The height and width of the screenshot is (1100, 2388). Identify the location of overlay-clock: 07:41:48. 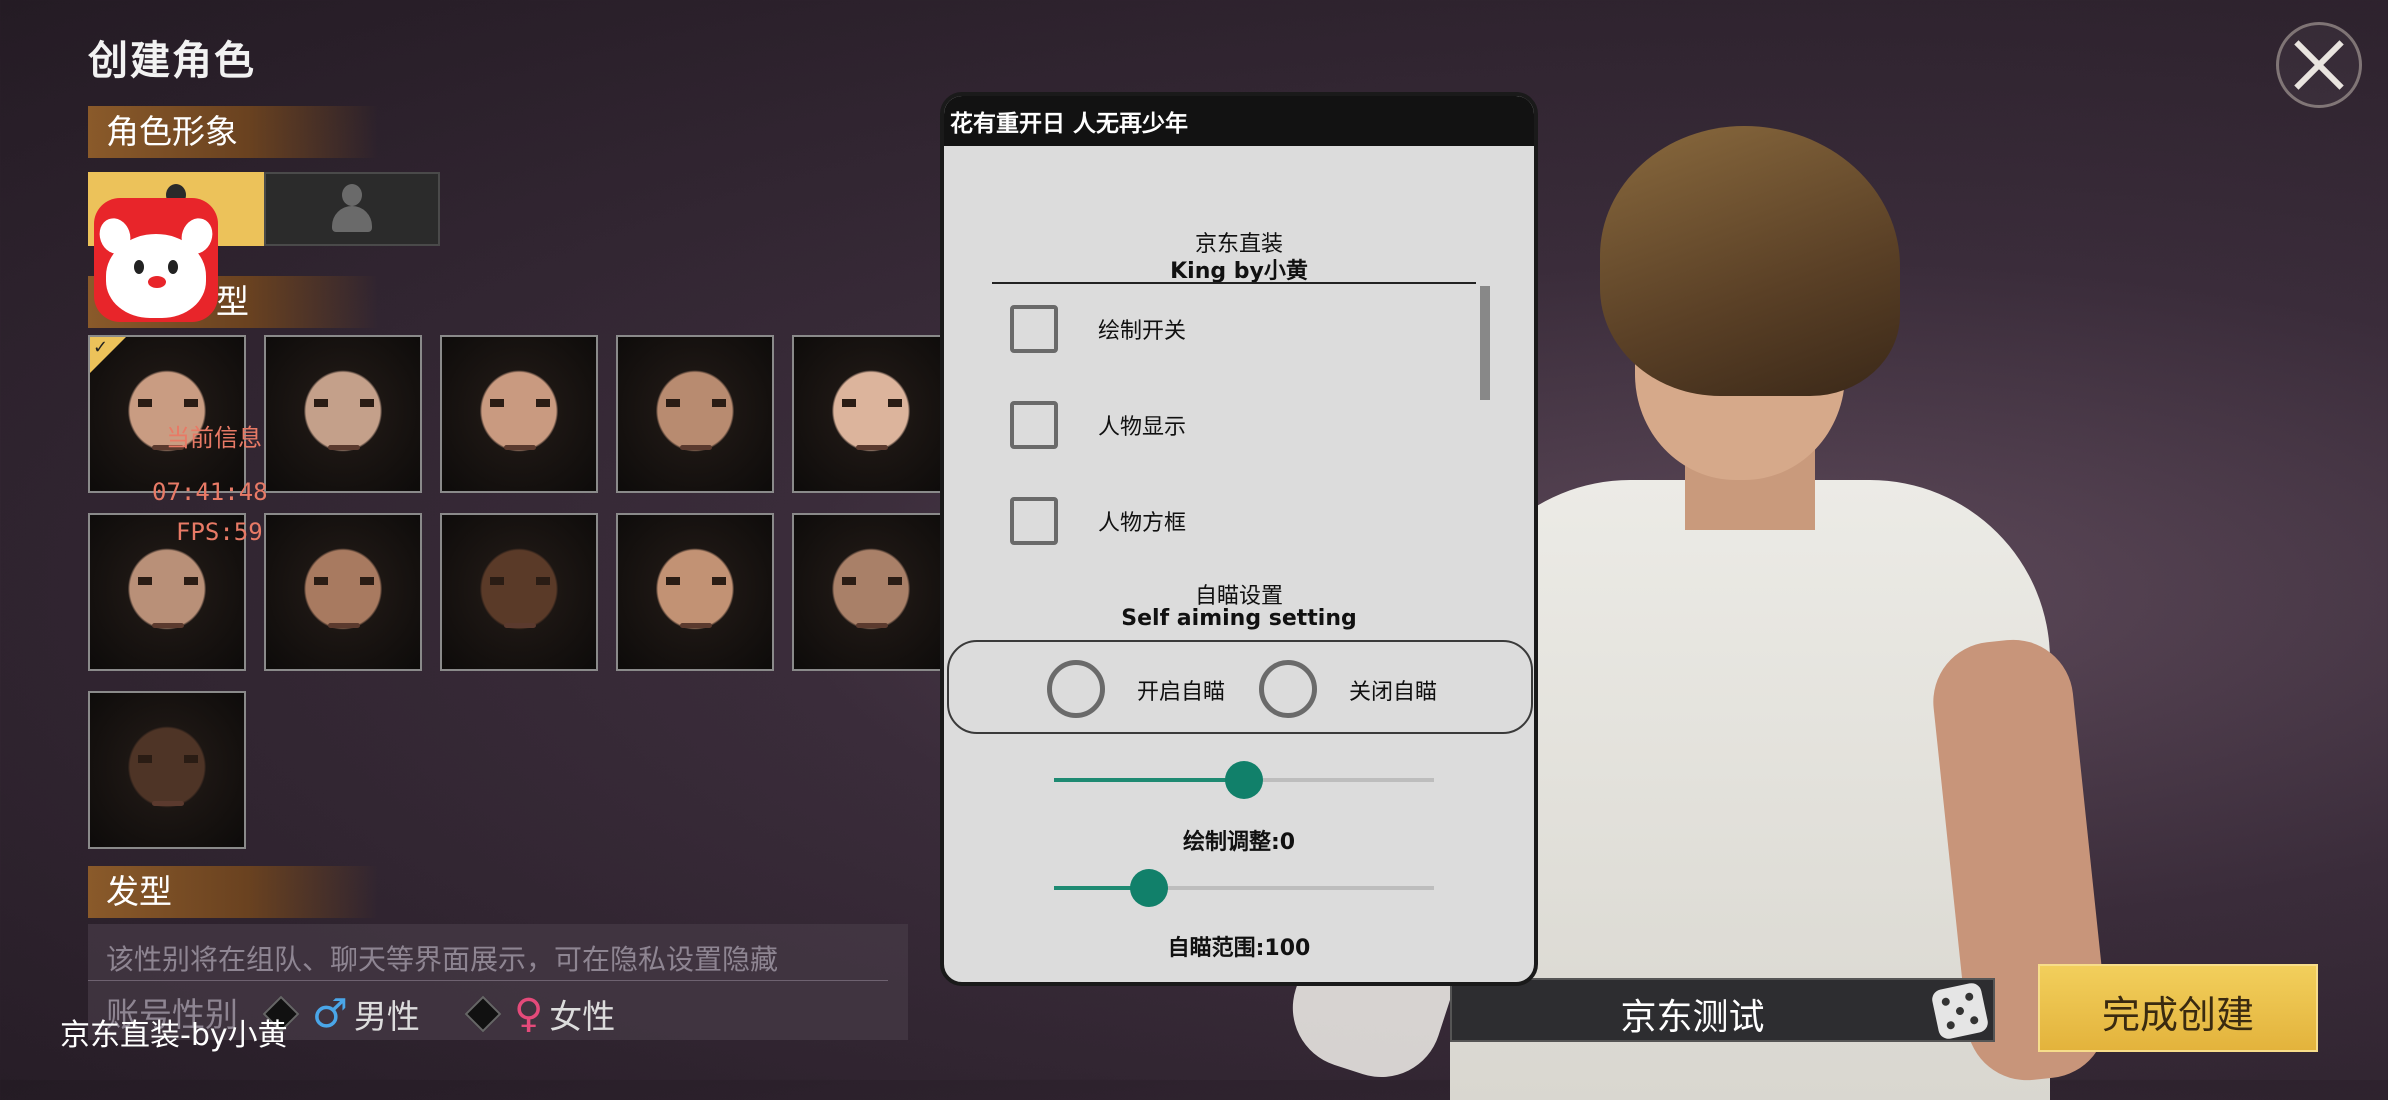
(210, 492).